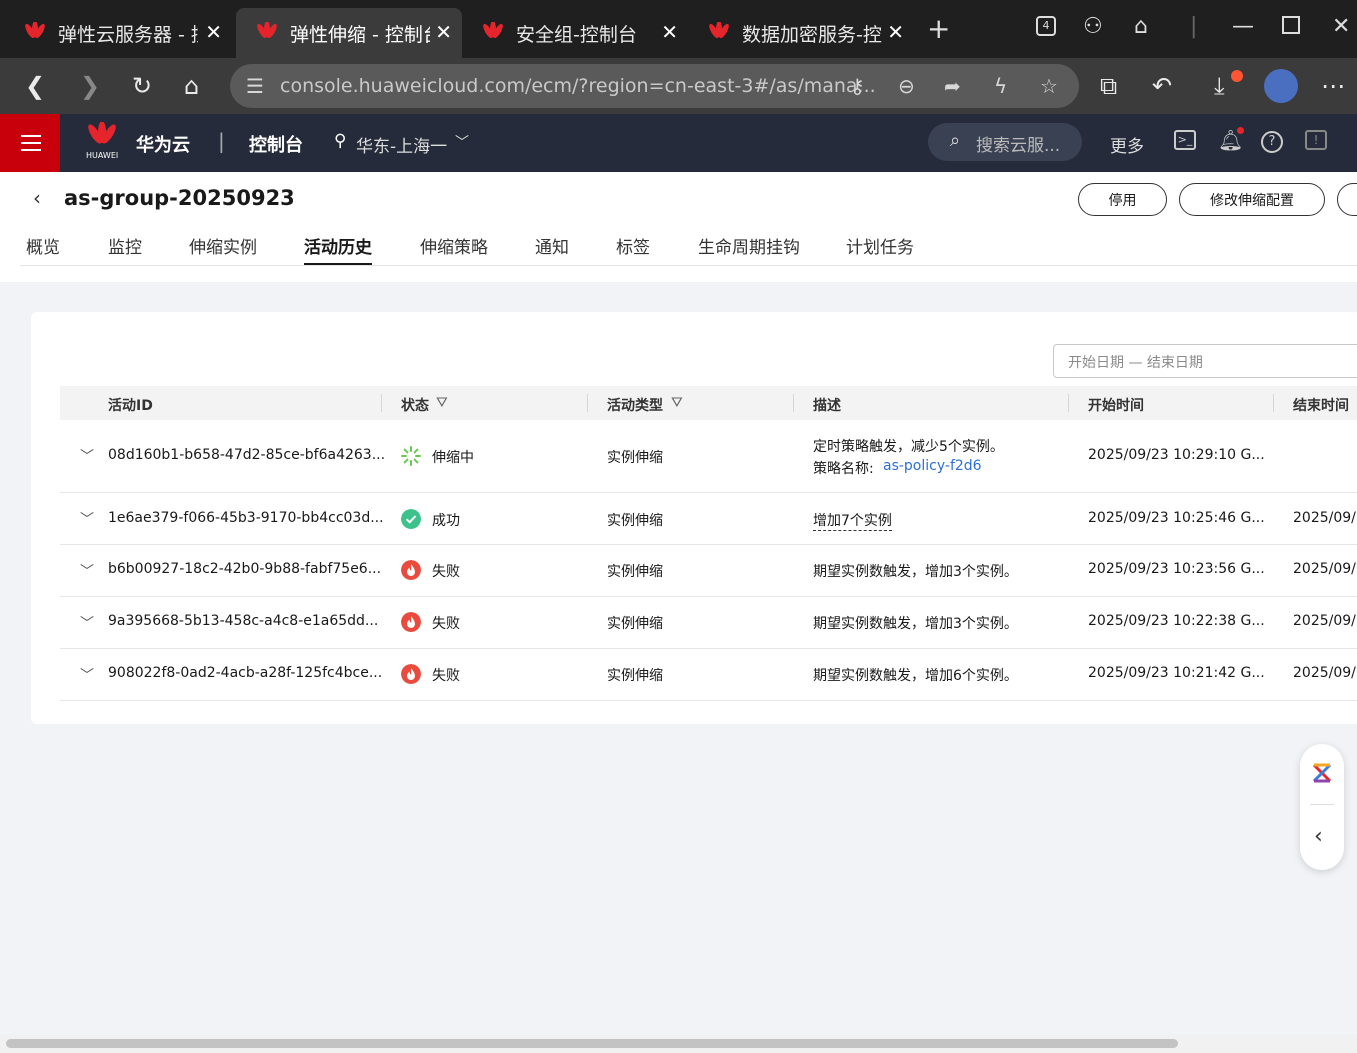 The height and width of the screenshot is (1053, 1357). What do you see at coordinates (1141, 26) in the screenshot?
I see `extensions-icon: ⌂` at bounding box center [1141, 26].